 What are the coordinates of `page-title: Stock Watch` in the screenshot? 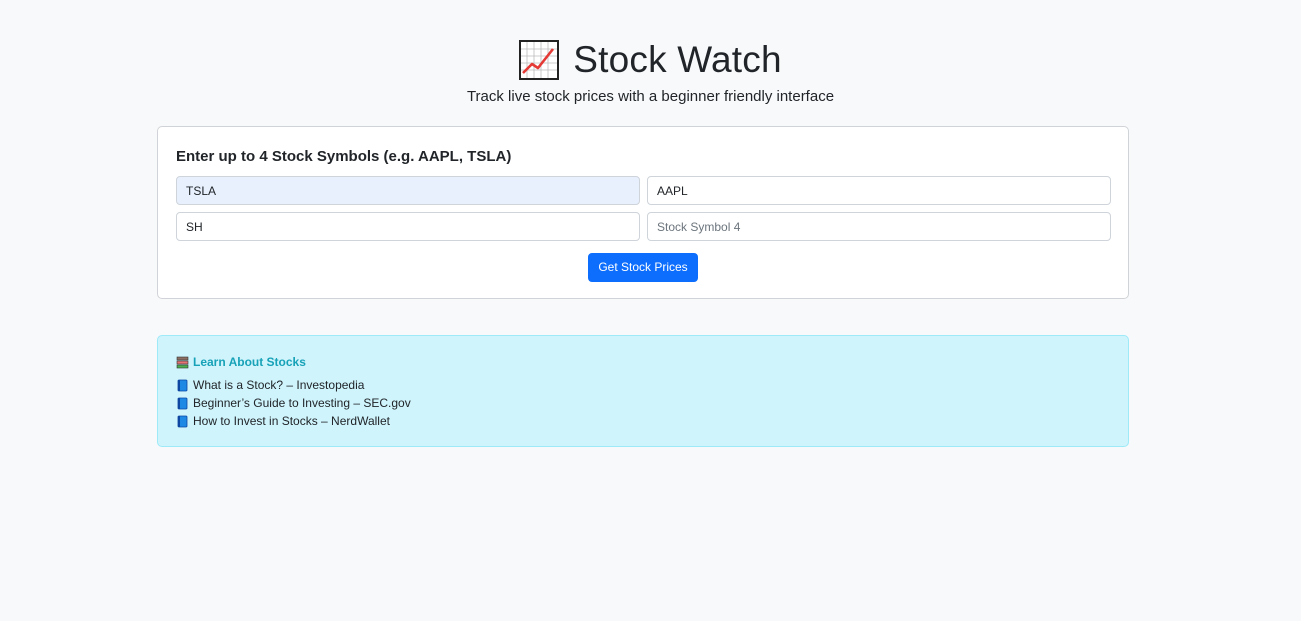 It's located at (677, 59).